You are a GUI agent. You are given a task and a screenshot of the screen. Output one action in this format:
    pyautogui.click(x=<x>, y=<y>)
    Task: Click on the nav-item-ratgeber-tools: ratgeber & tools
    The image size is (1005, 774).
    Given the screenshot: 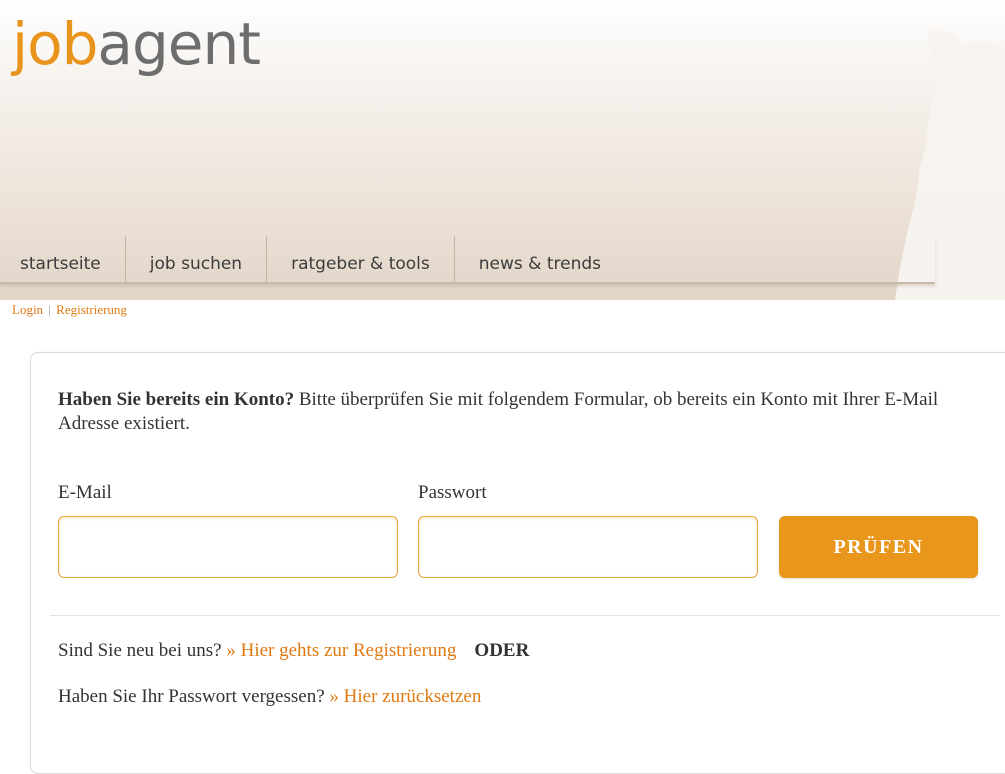 What is the action you would take?
    pyautogui.click(x=360, y=259)
    